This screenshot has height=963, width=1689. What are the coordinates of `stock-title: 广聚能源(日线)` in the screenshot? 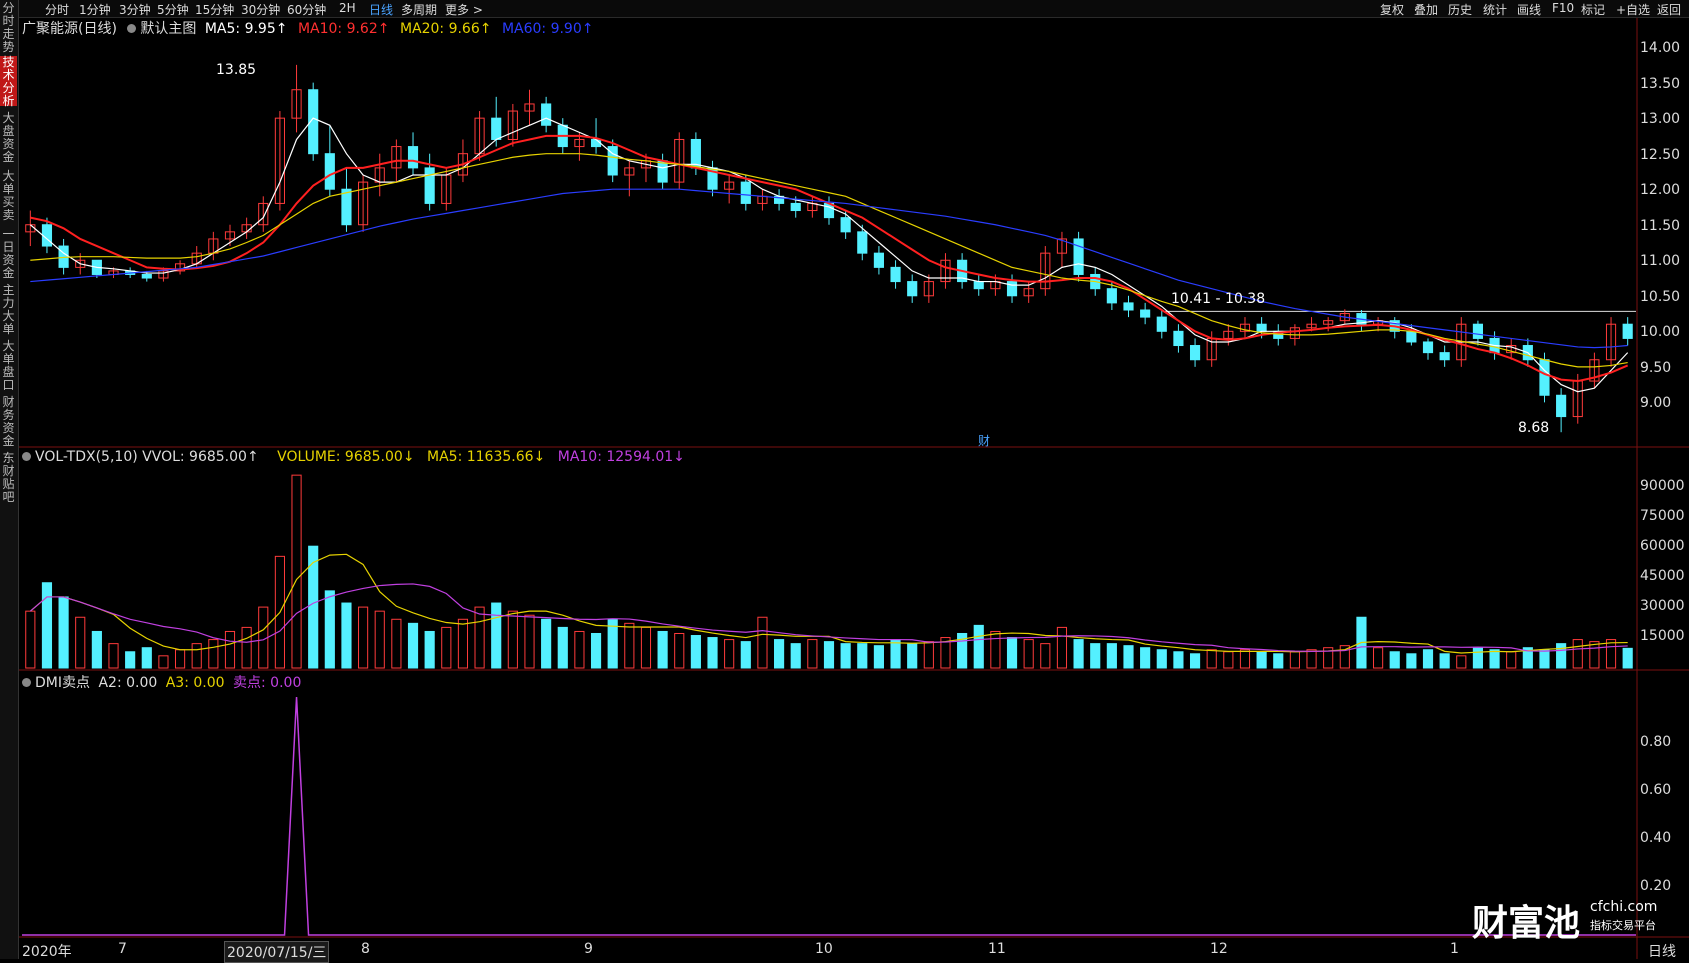 It's located at (69, 29).